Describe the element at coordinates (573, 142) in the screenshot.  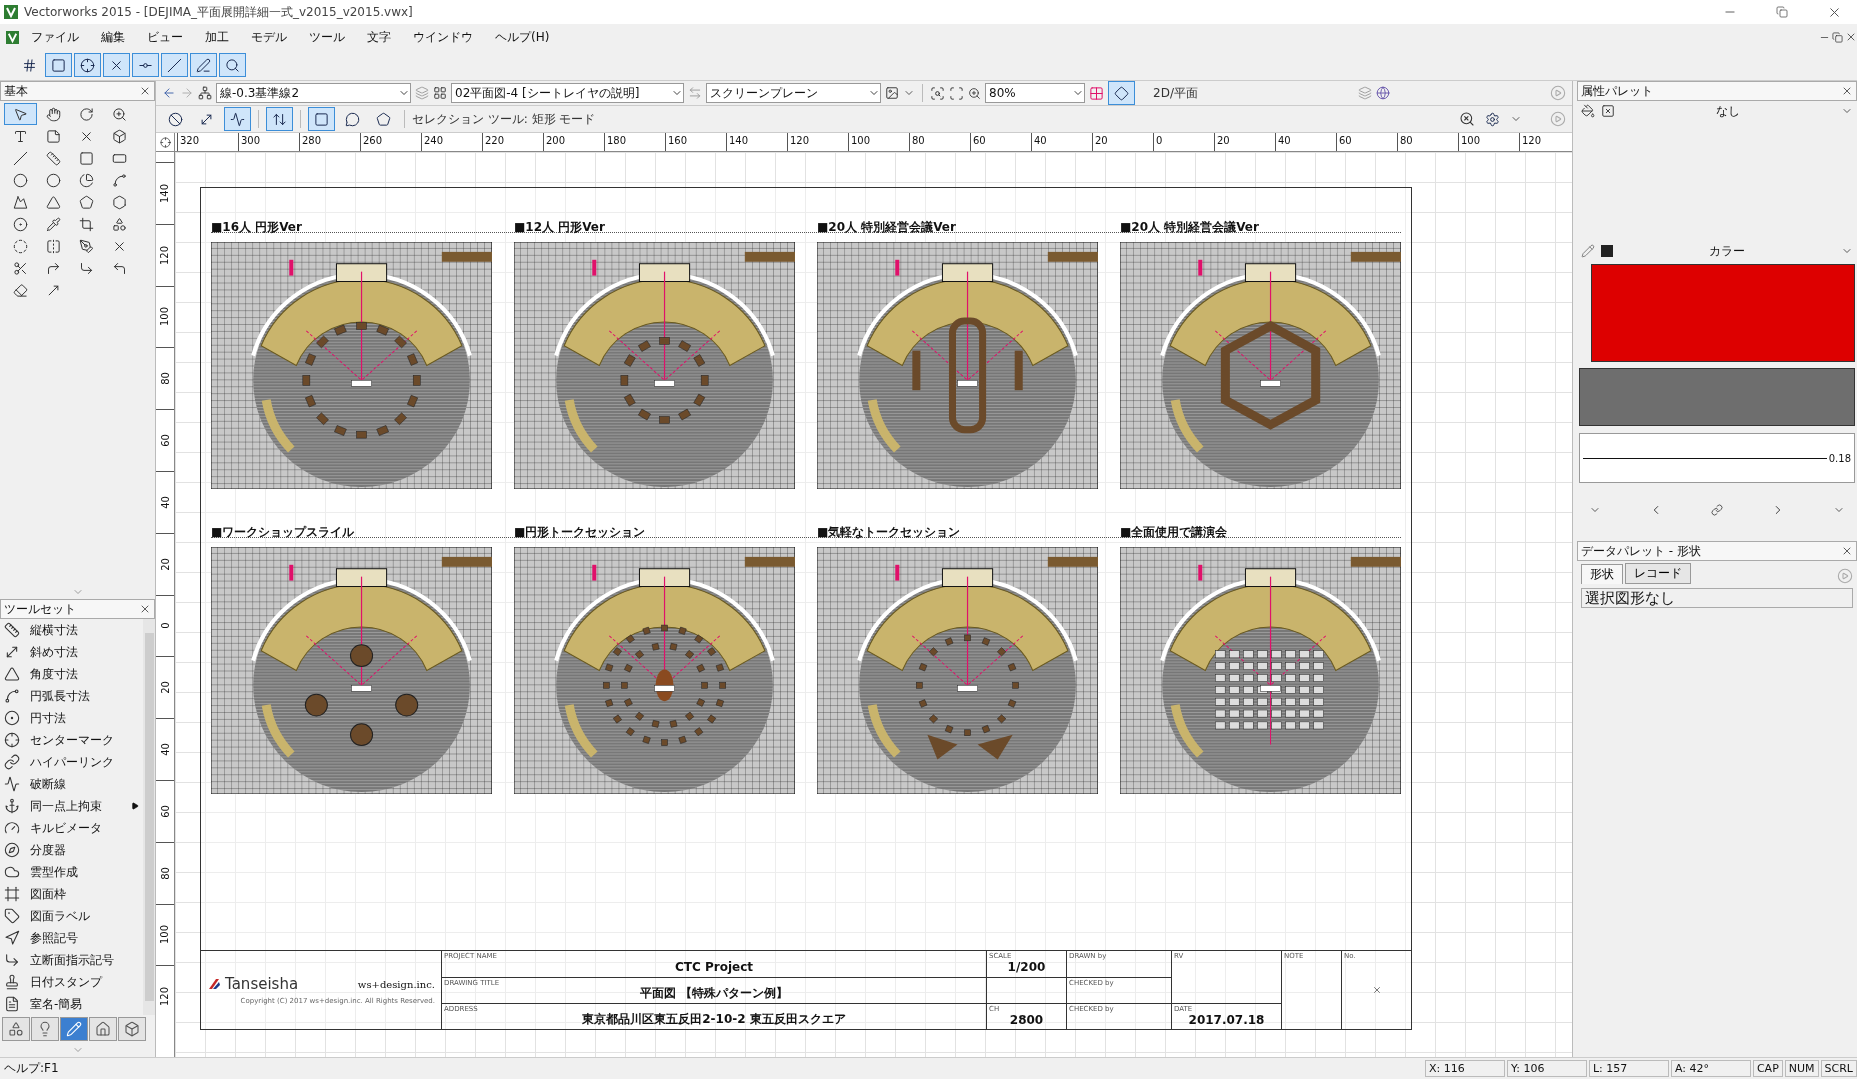
I see `ruler-label: 200` at that location.